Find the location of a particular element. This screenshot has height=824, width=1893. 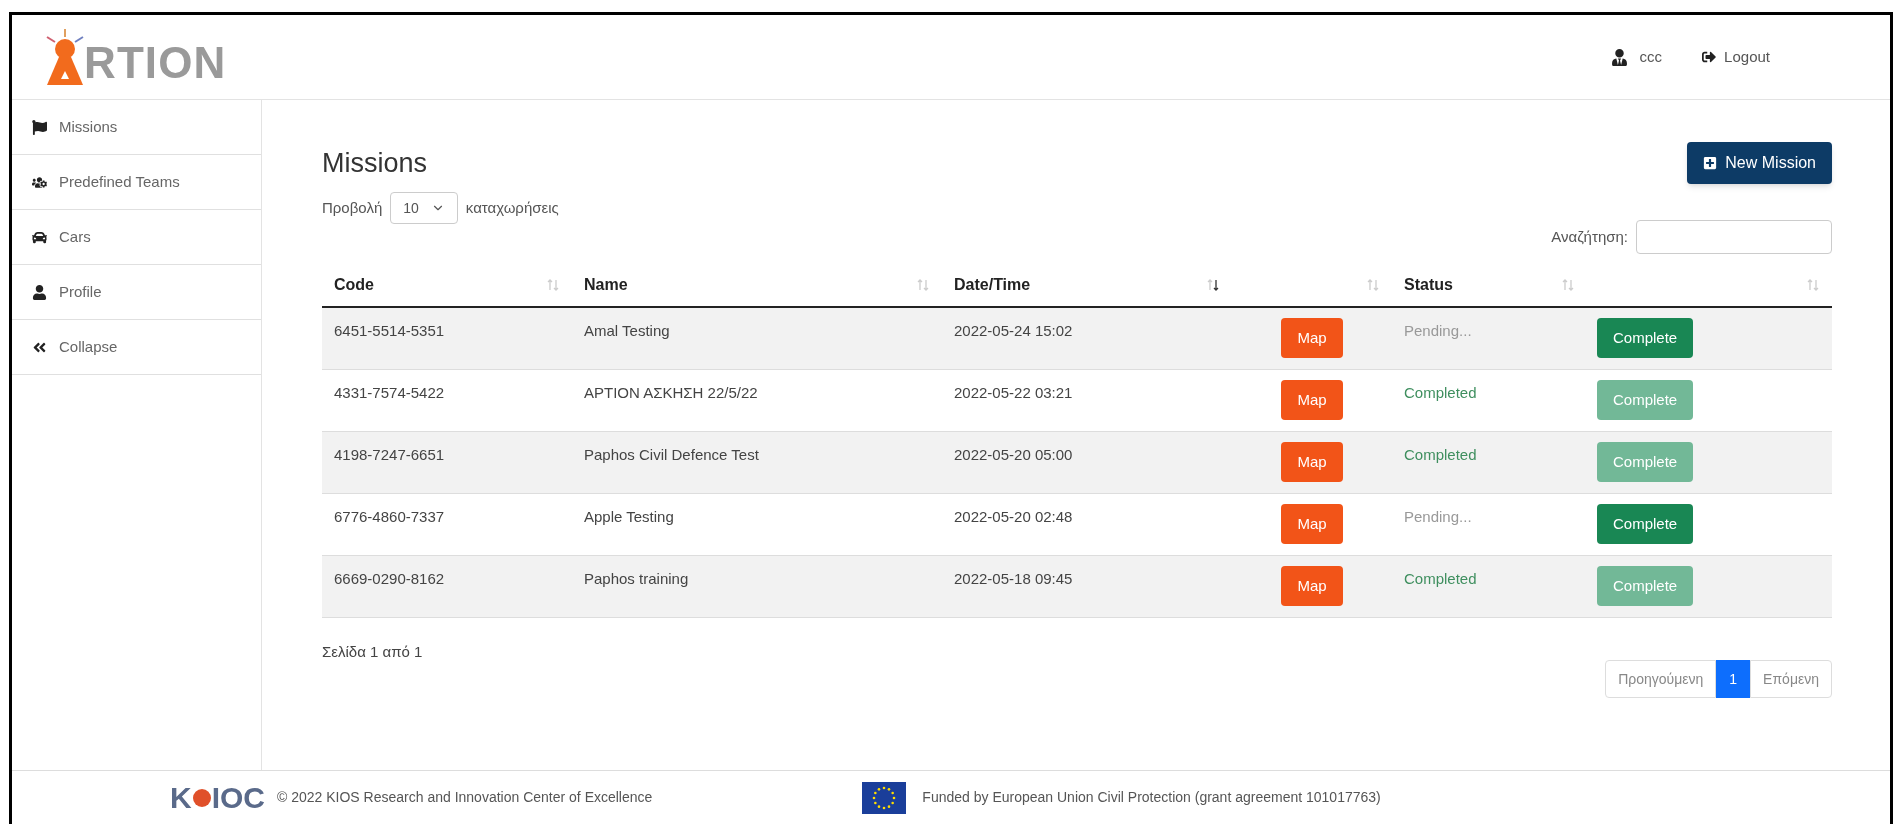

entries-label: καταχωρήσεις is located at coordinates (512, 207).